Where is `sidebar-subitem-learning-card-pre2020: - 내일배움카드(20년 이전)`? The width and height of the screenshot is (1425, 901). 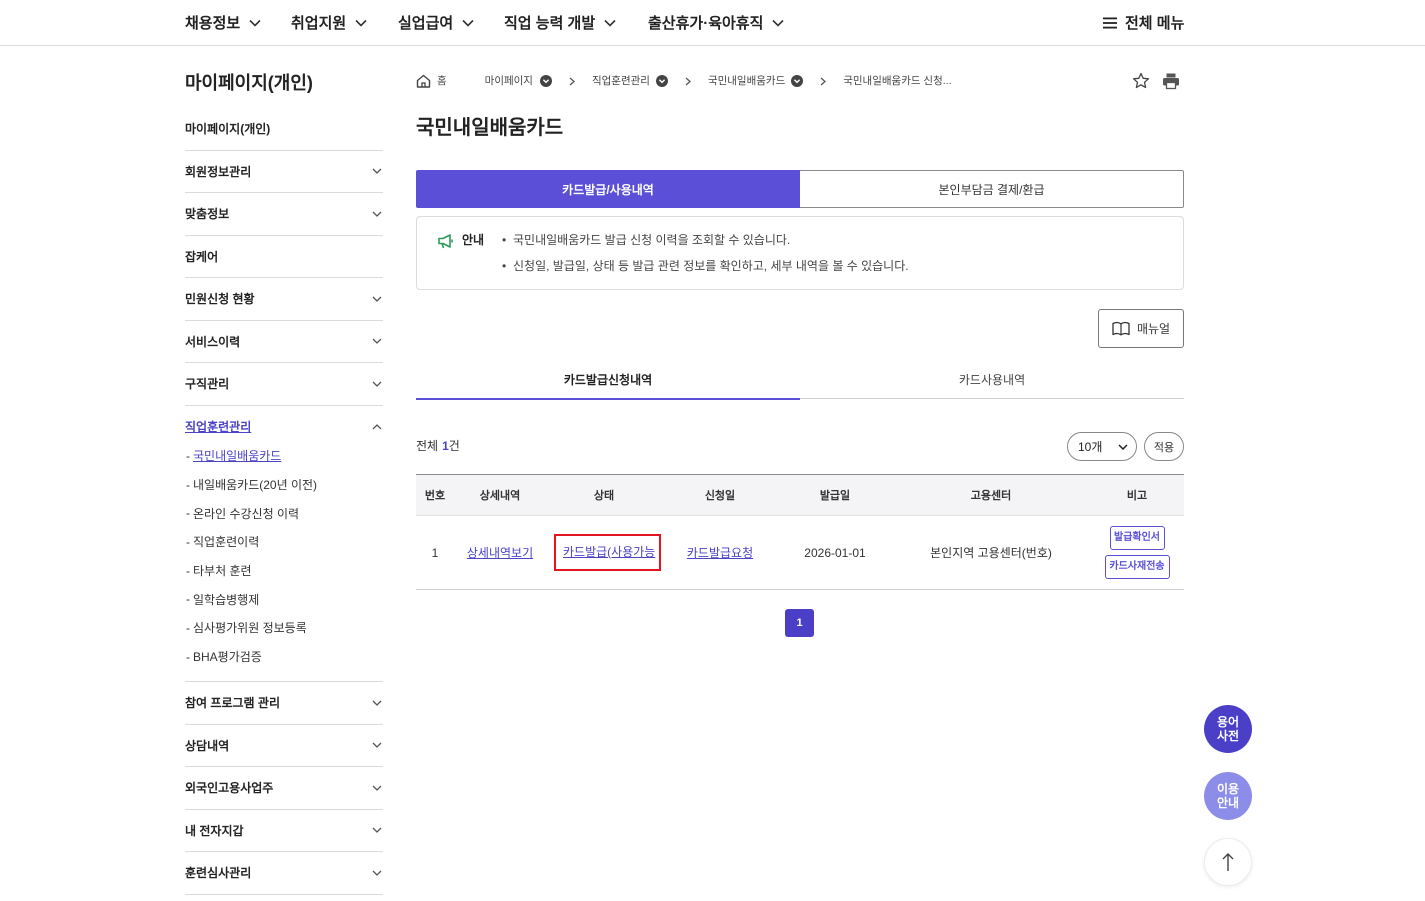
sidebar-subitem-learning-card-pre2020: - 내일배움카드(20년 이전) is located at coordinates (284, 484).